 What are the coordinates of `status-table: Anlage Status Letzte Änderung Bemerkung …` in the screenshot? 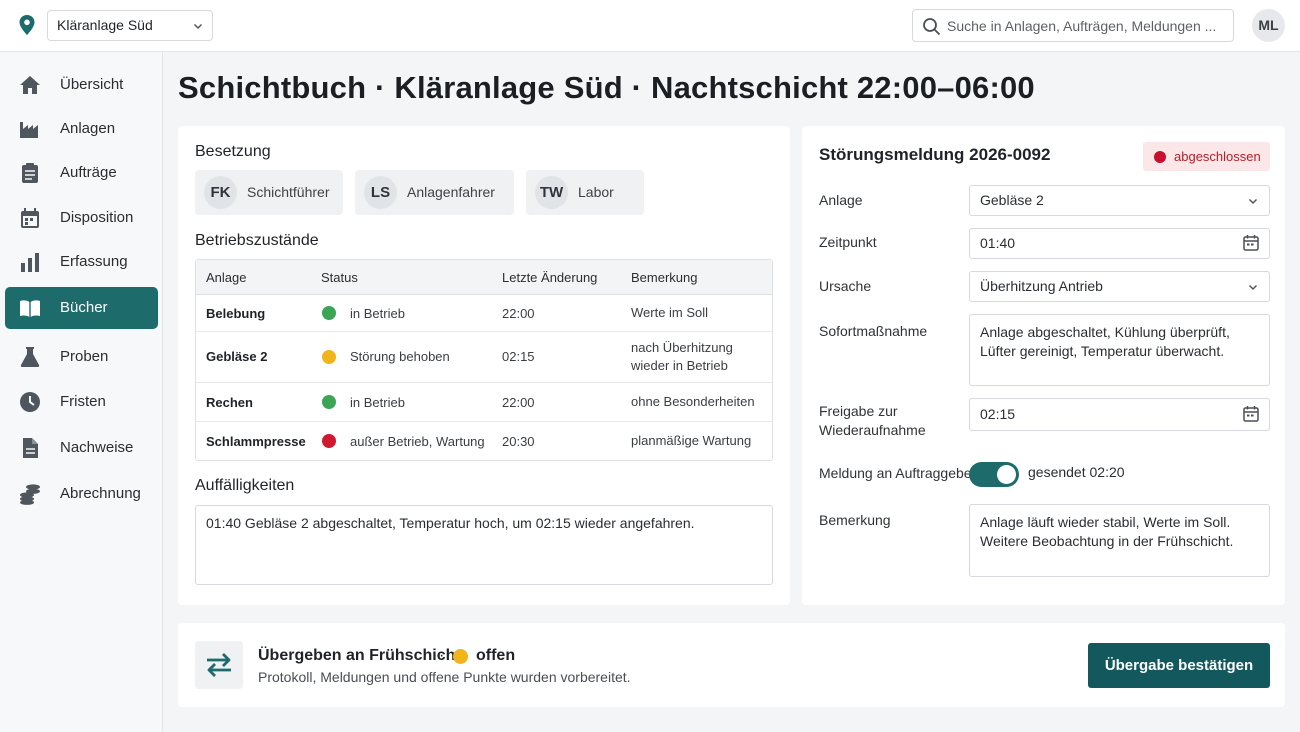 It's located at (484, 360).